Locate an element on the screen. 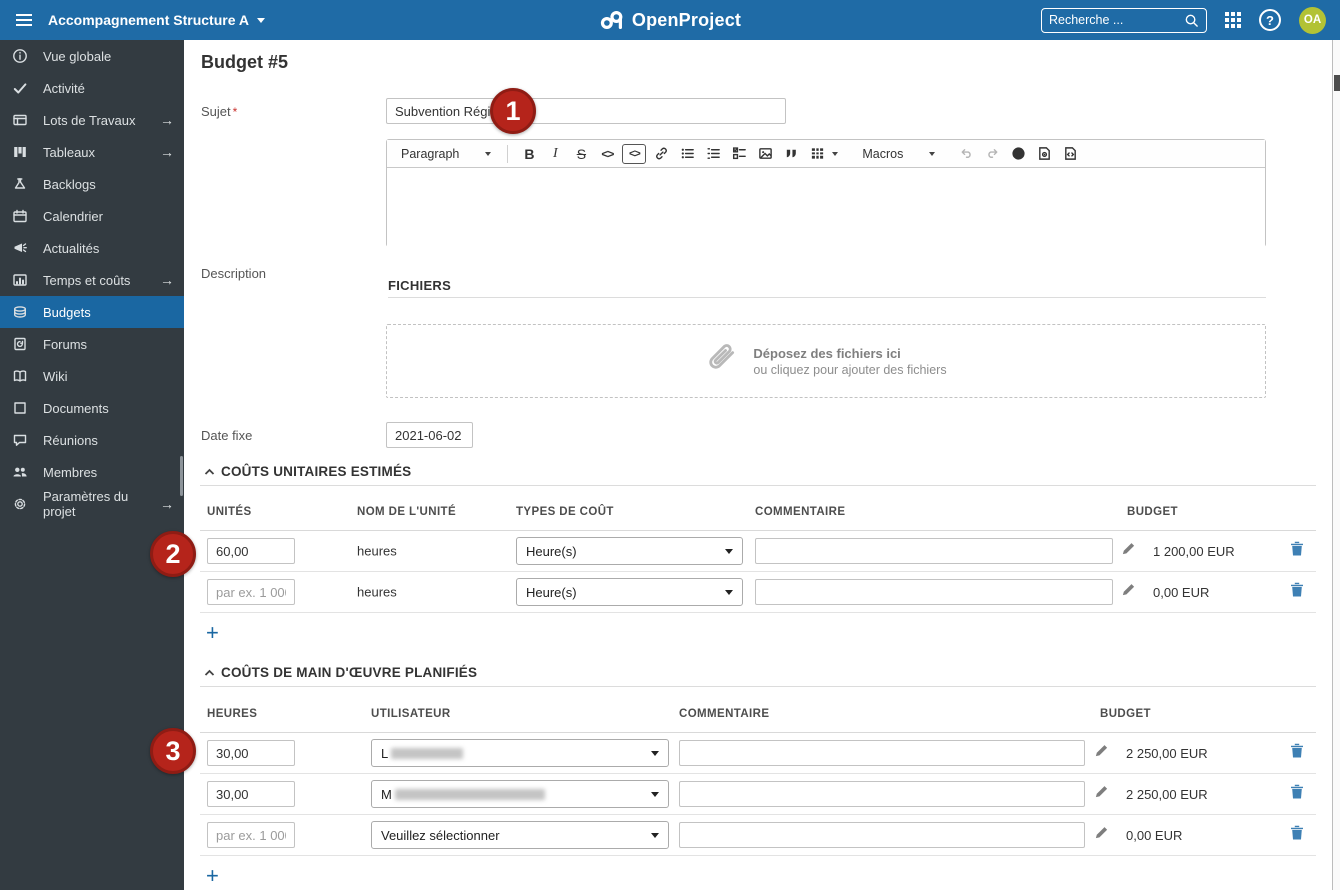 The width and height of the screenshot is (1340, 890). sidebar-item-membres: Membres is located at coordinates (92, 472).